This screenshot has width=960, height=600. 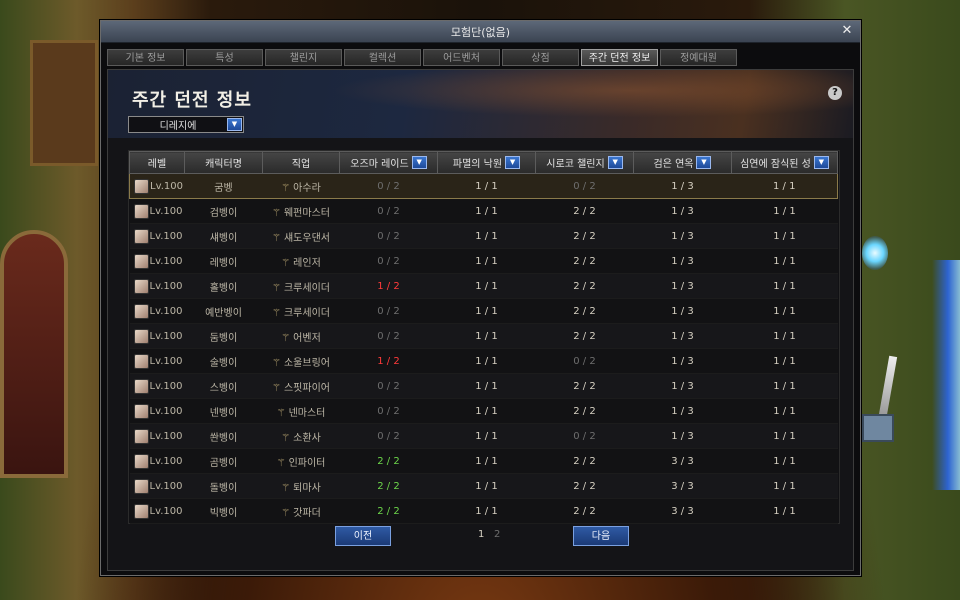 I want to click on table-row: Lv.100 넨벵이 ⚚ 넨마스터 0 / 21 / 12 / 21 / 31 / 1, so click(x=483, y=411).